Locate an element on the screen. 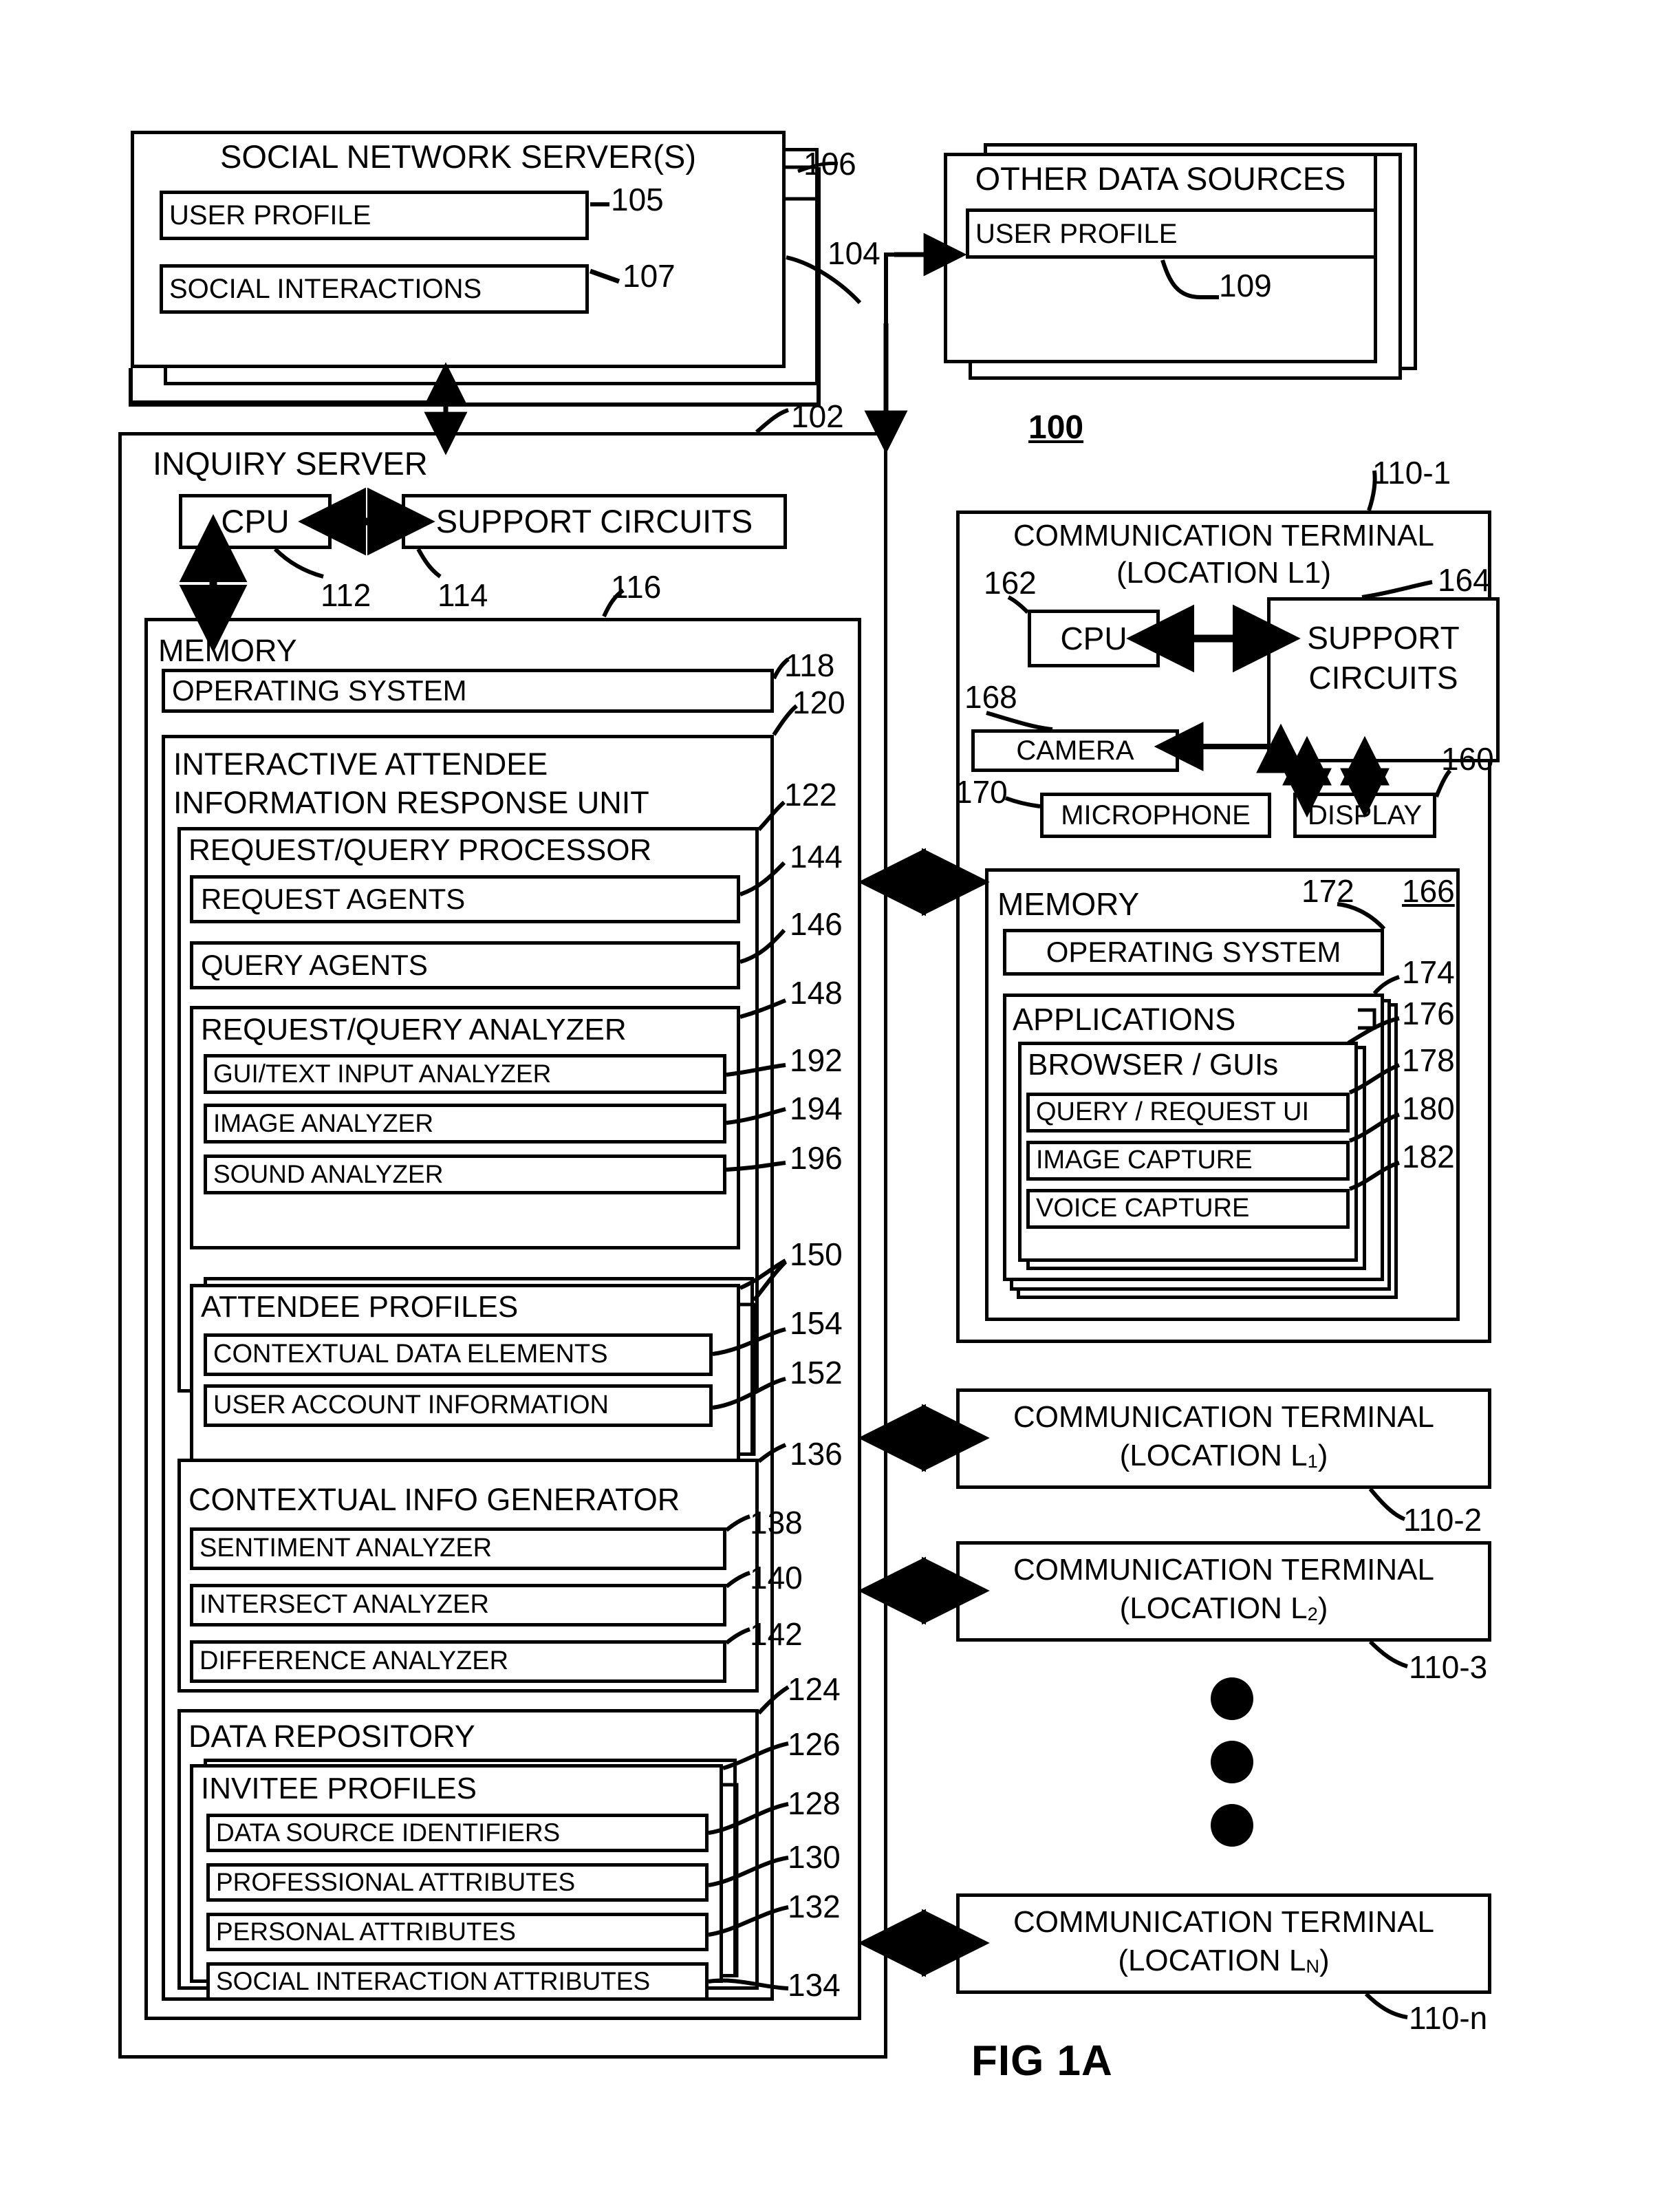 Image resolution: width=1664 pixels, height=2212 pixels. terminal-2-loc-pre: (LOCATION L is located at coordinates (1213, 1455).